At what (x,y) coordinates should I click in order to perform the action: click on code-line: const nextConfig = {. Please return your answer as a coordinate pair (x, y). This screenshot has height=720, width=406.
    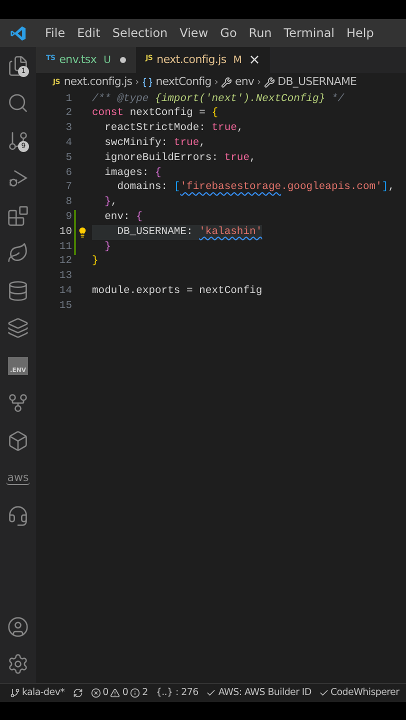
    Looking at the image, I should click on (155, 114).